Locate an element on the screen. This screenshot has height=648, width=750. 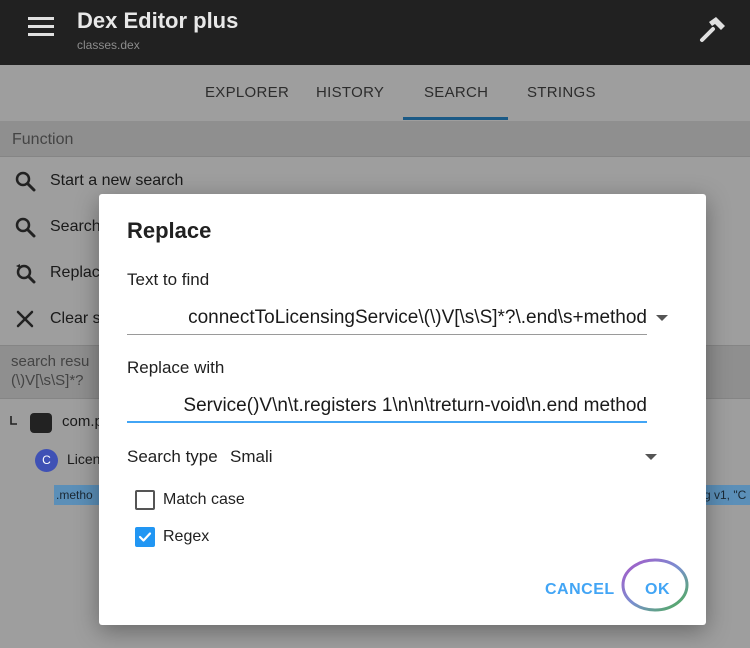
function-header: Function is located at coordinates (375, 139).